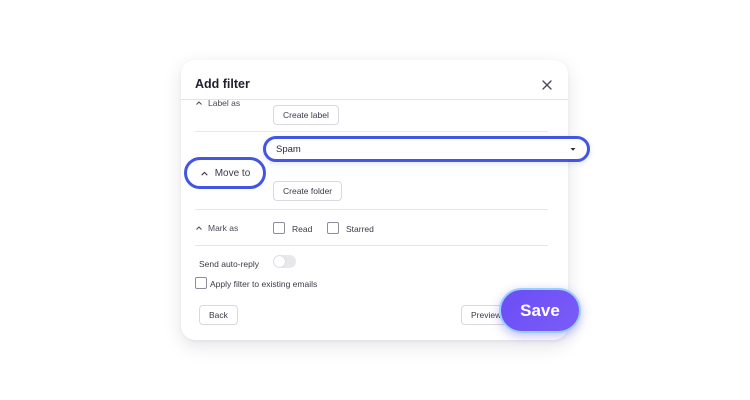 This screenshot has height=400, width=750. Describe the element at coordinates (229, 264) in the screenshot. I see `auto-reply-label: Send auto-reply` at that location.